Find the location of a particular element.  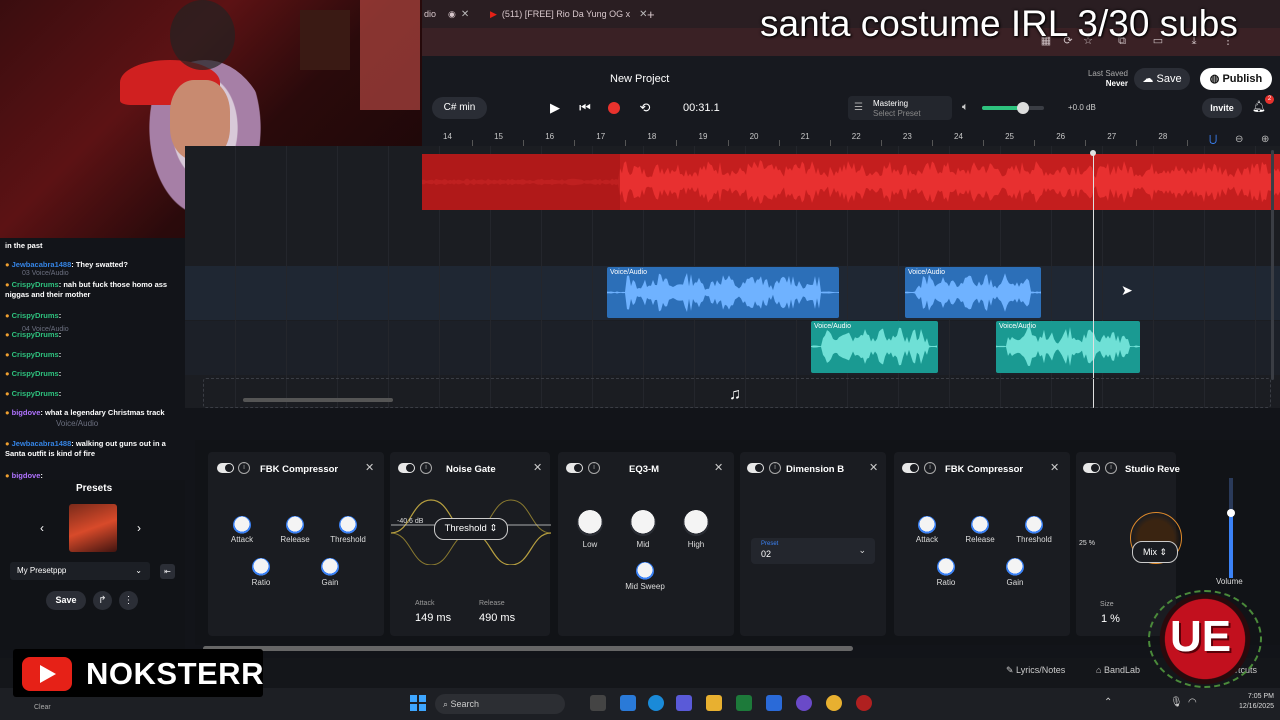

mastering-button: ☰ Mastering Select Preset is located at coordinates (900, 108).